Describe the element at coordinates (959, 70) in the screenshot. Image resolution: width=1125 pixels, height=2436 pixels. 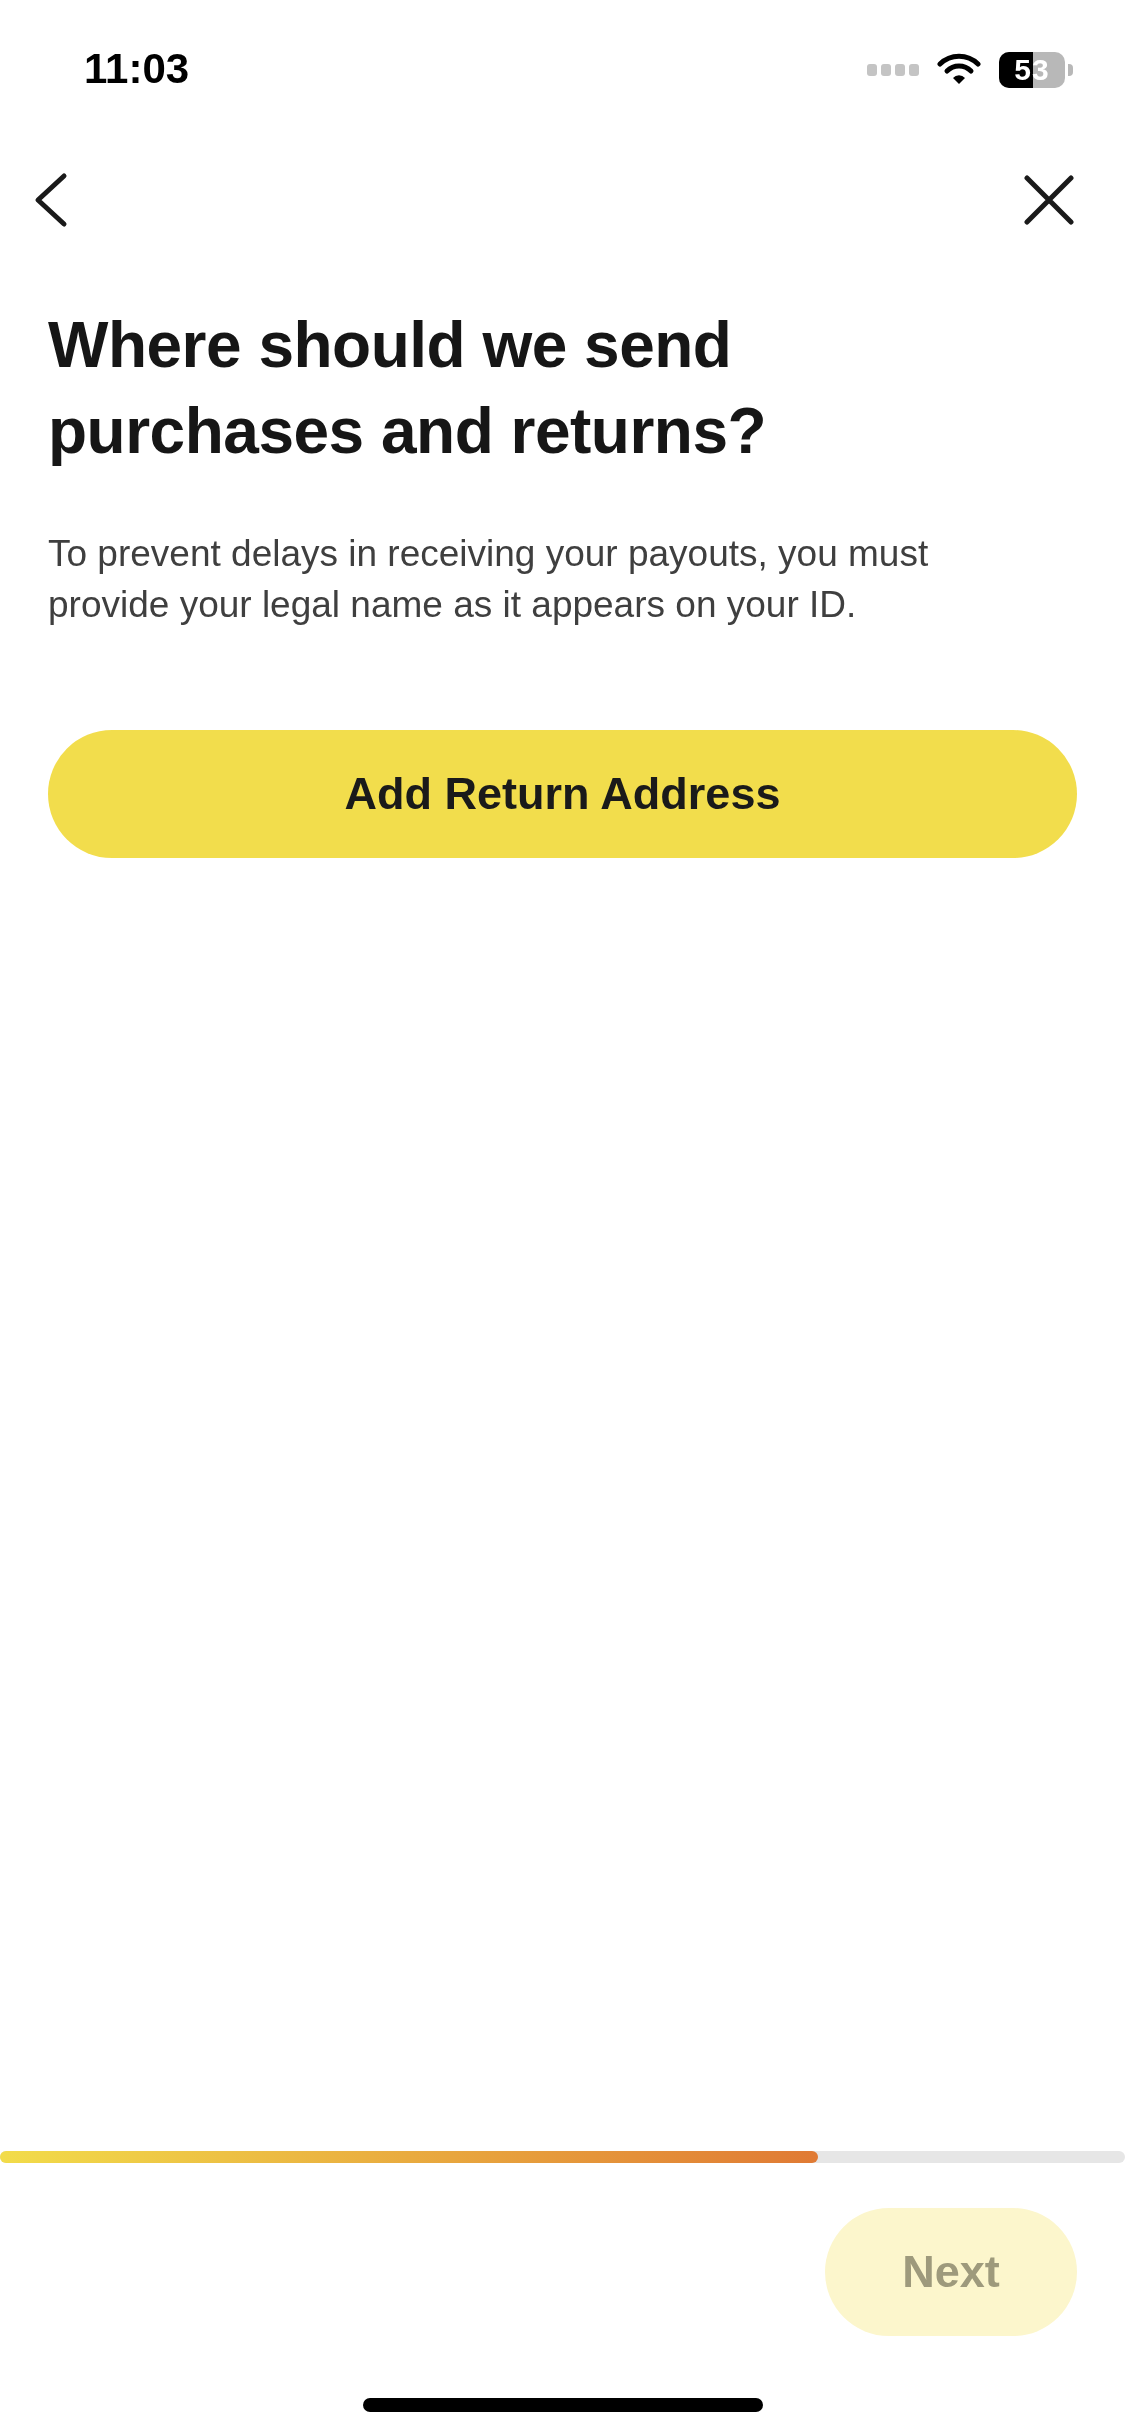
I see `wifi-icon` at that location.